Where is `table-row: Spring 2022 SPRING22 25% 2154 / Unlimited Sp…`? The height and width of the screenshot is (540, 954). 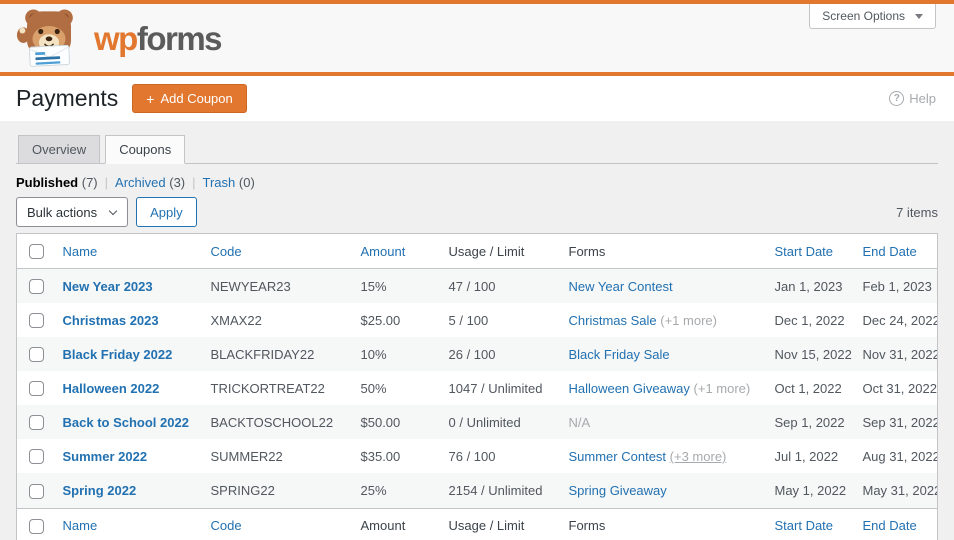 table-row: Spring 2022 SPRING22 25% 2154 / Unlimited Sp… is located at coordinates (477, 490).